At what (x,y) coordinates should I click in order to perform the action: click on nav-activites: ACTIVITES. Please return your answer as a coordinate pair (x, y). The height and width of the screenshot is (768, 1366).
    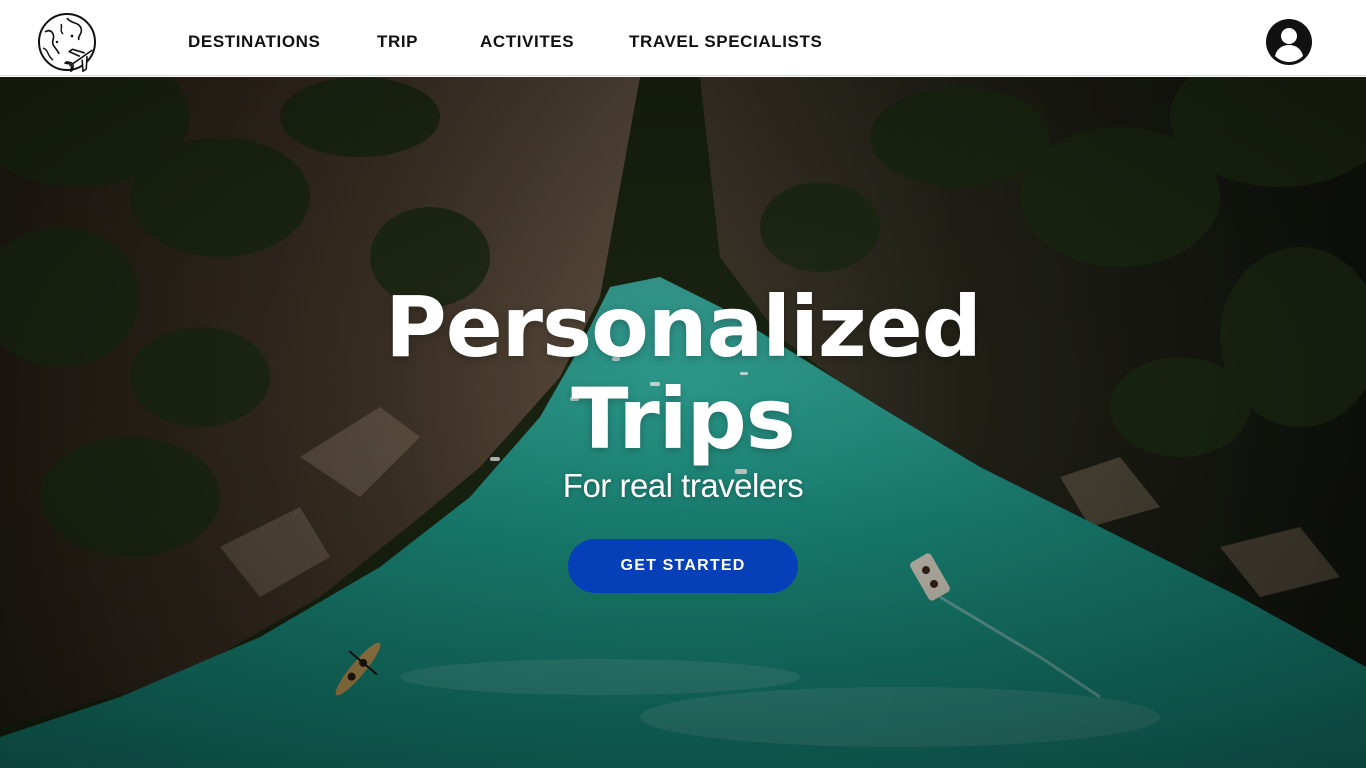
    Looking at the image, I should click on (527, 42).